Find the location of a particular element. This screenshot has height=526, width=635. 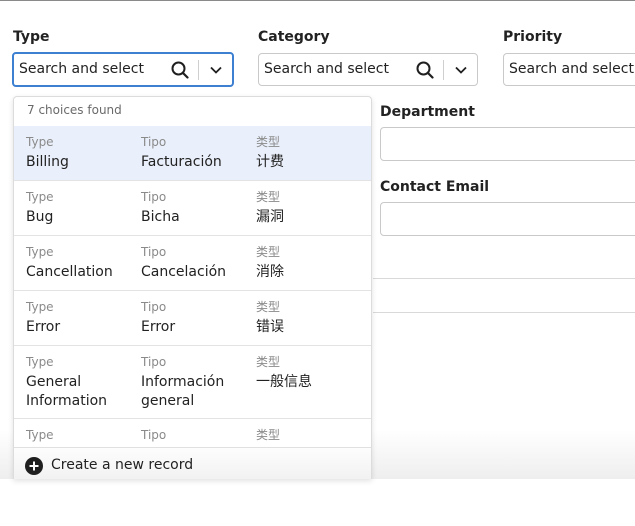

contact-email-input is located at coordinates (507, 219).